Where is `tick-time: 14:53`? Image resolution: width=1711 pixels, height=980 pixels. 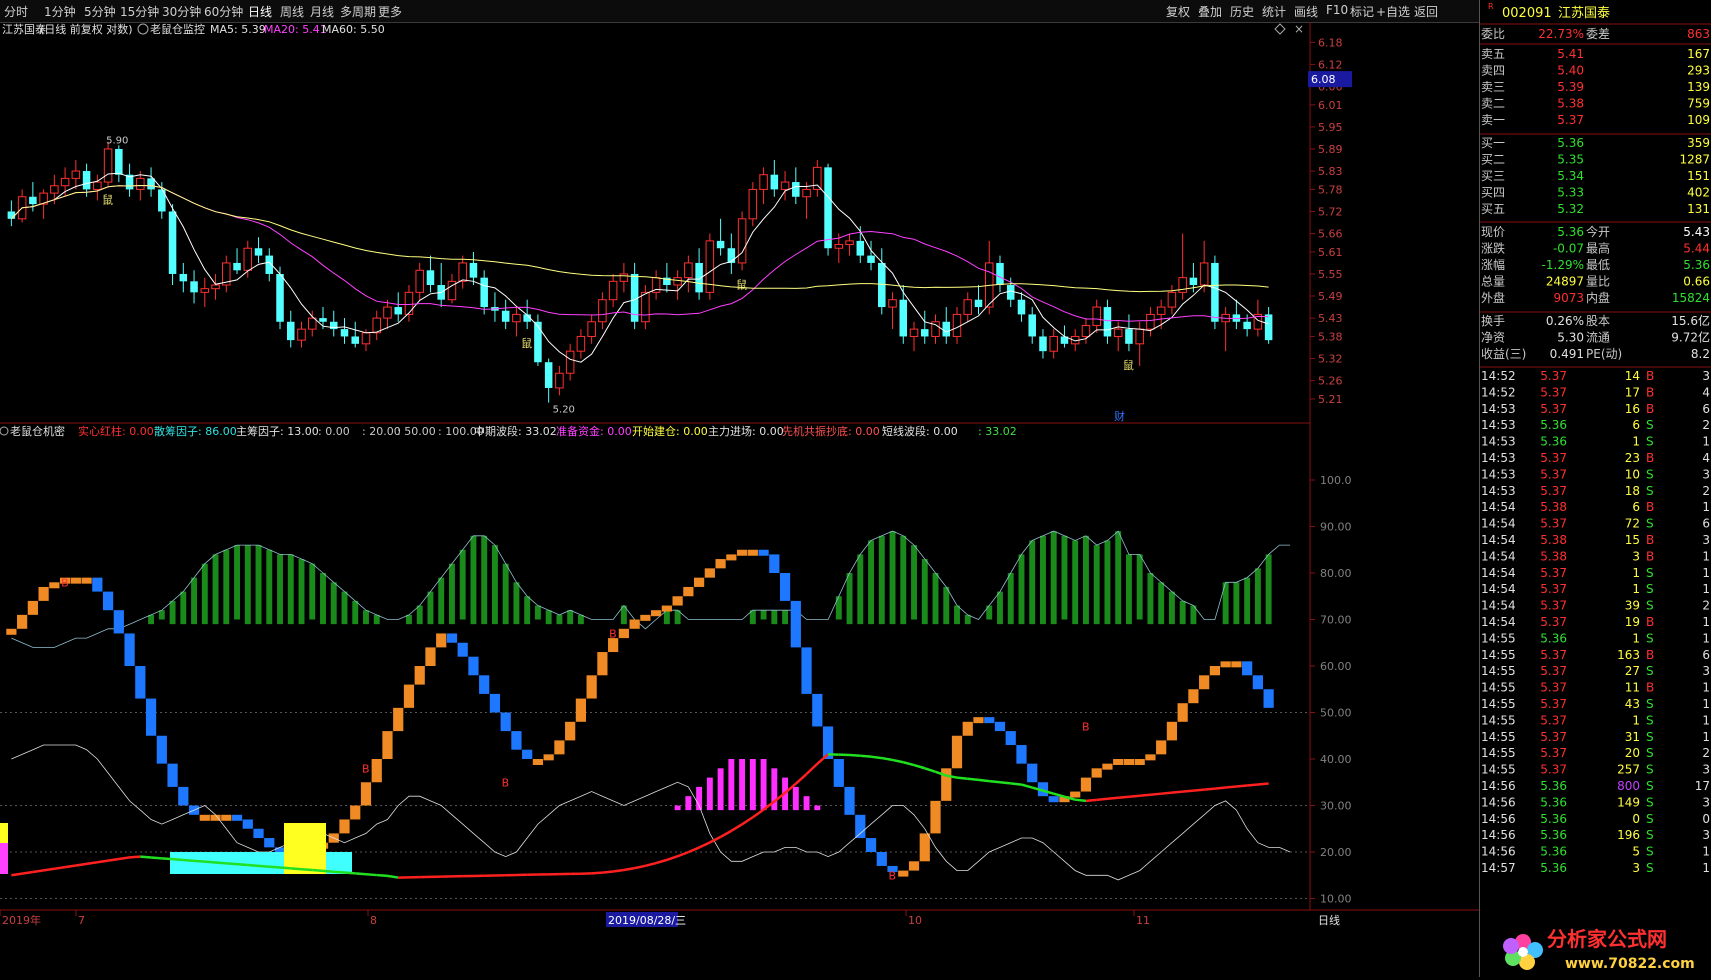
tick-time: 14:53 is located at coordinates (1498, 491).